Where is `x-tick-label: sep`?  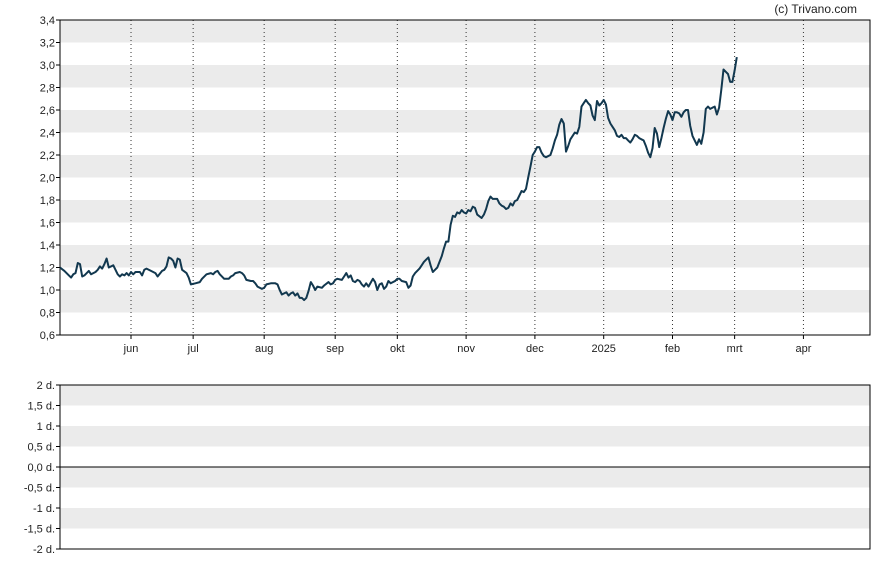
x-tick-label: sep is located at coordinates (335, 349).